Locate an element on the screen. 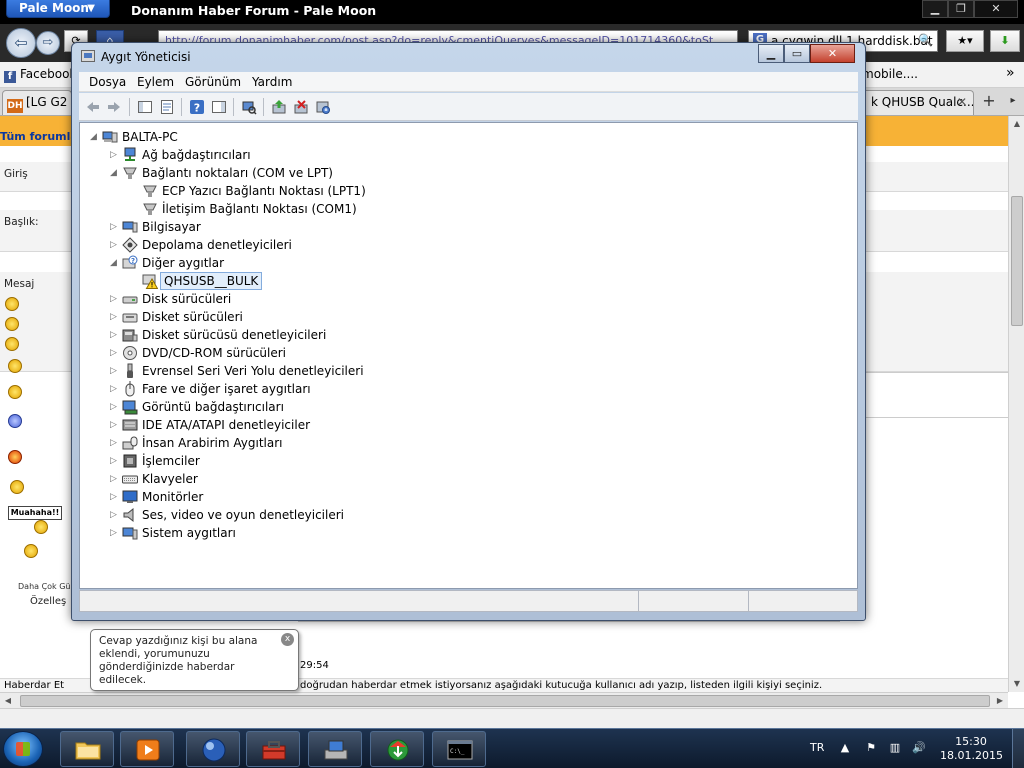 The width and height of the screenshot is (1024, 768). tab-list-icon: ▸ is located at coordinates (1013, 102).